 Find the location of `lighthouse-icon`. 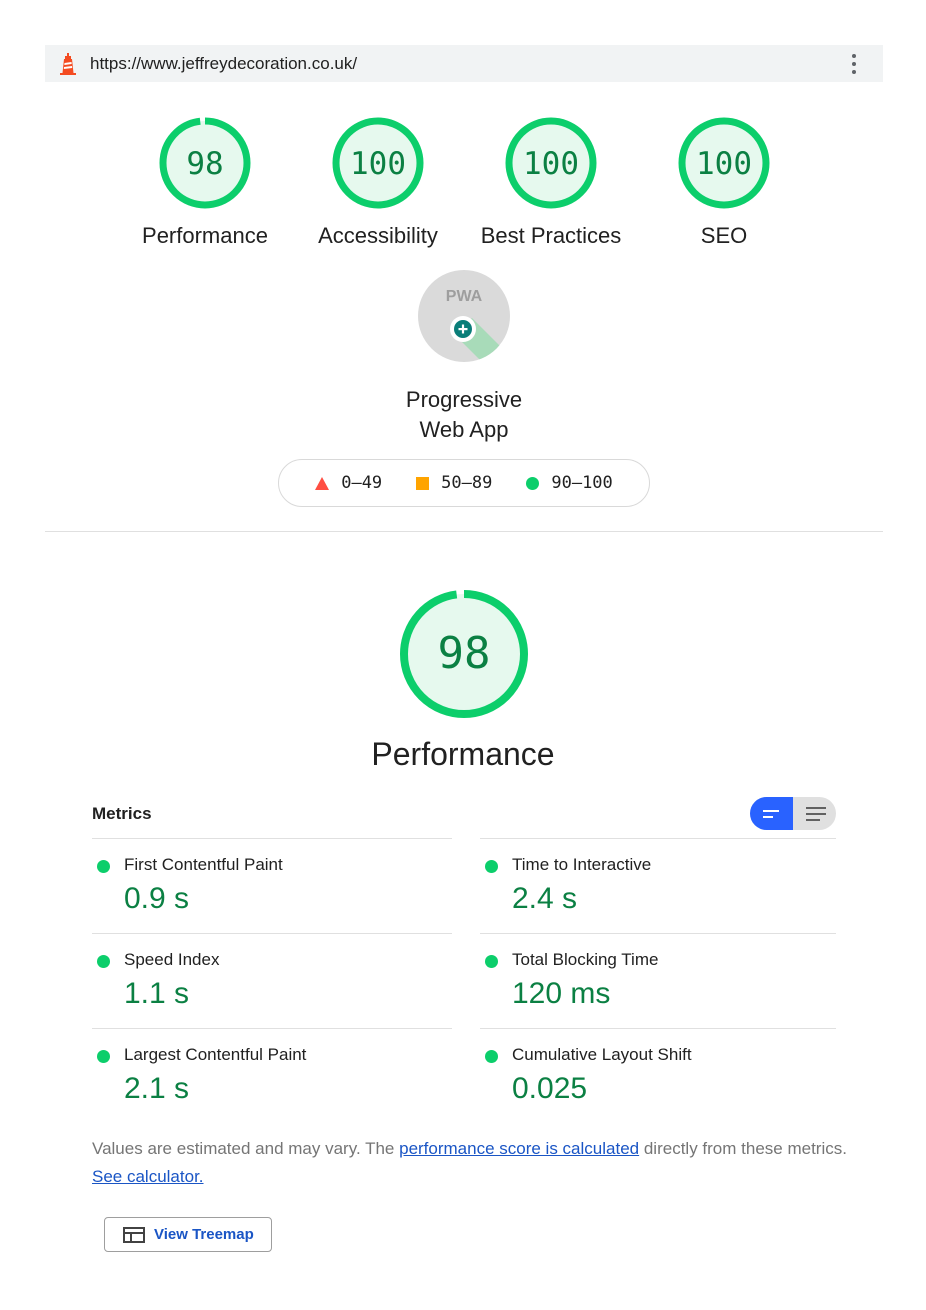

lighthouse-icon is located at coordinates (68, 63).